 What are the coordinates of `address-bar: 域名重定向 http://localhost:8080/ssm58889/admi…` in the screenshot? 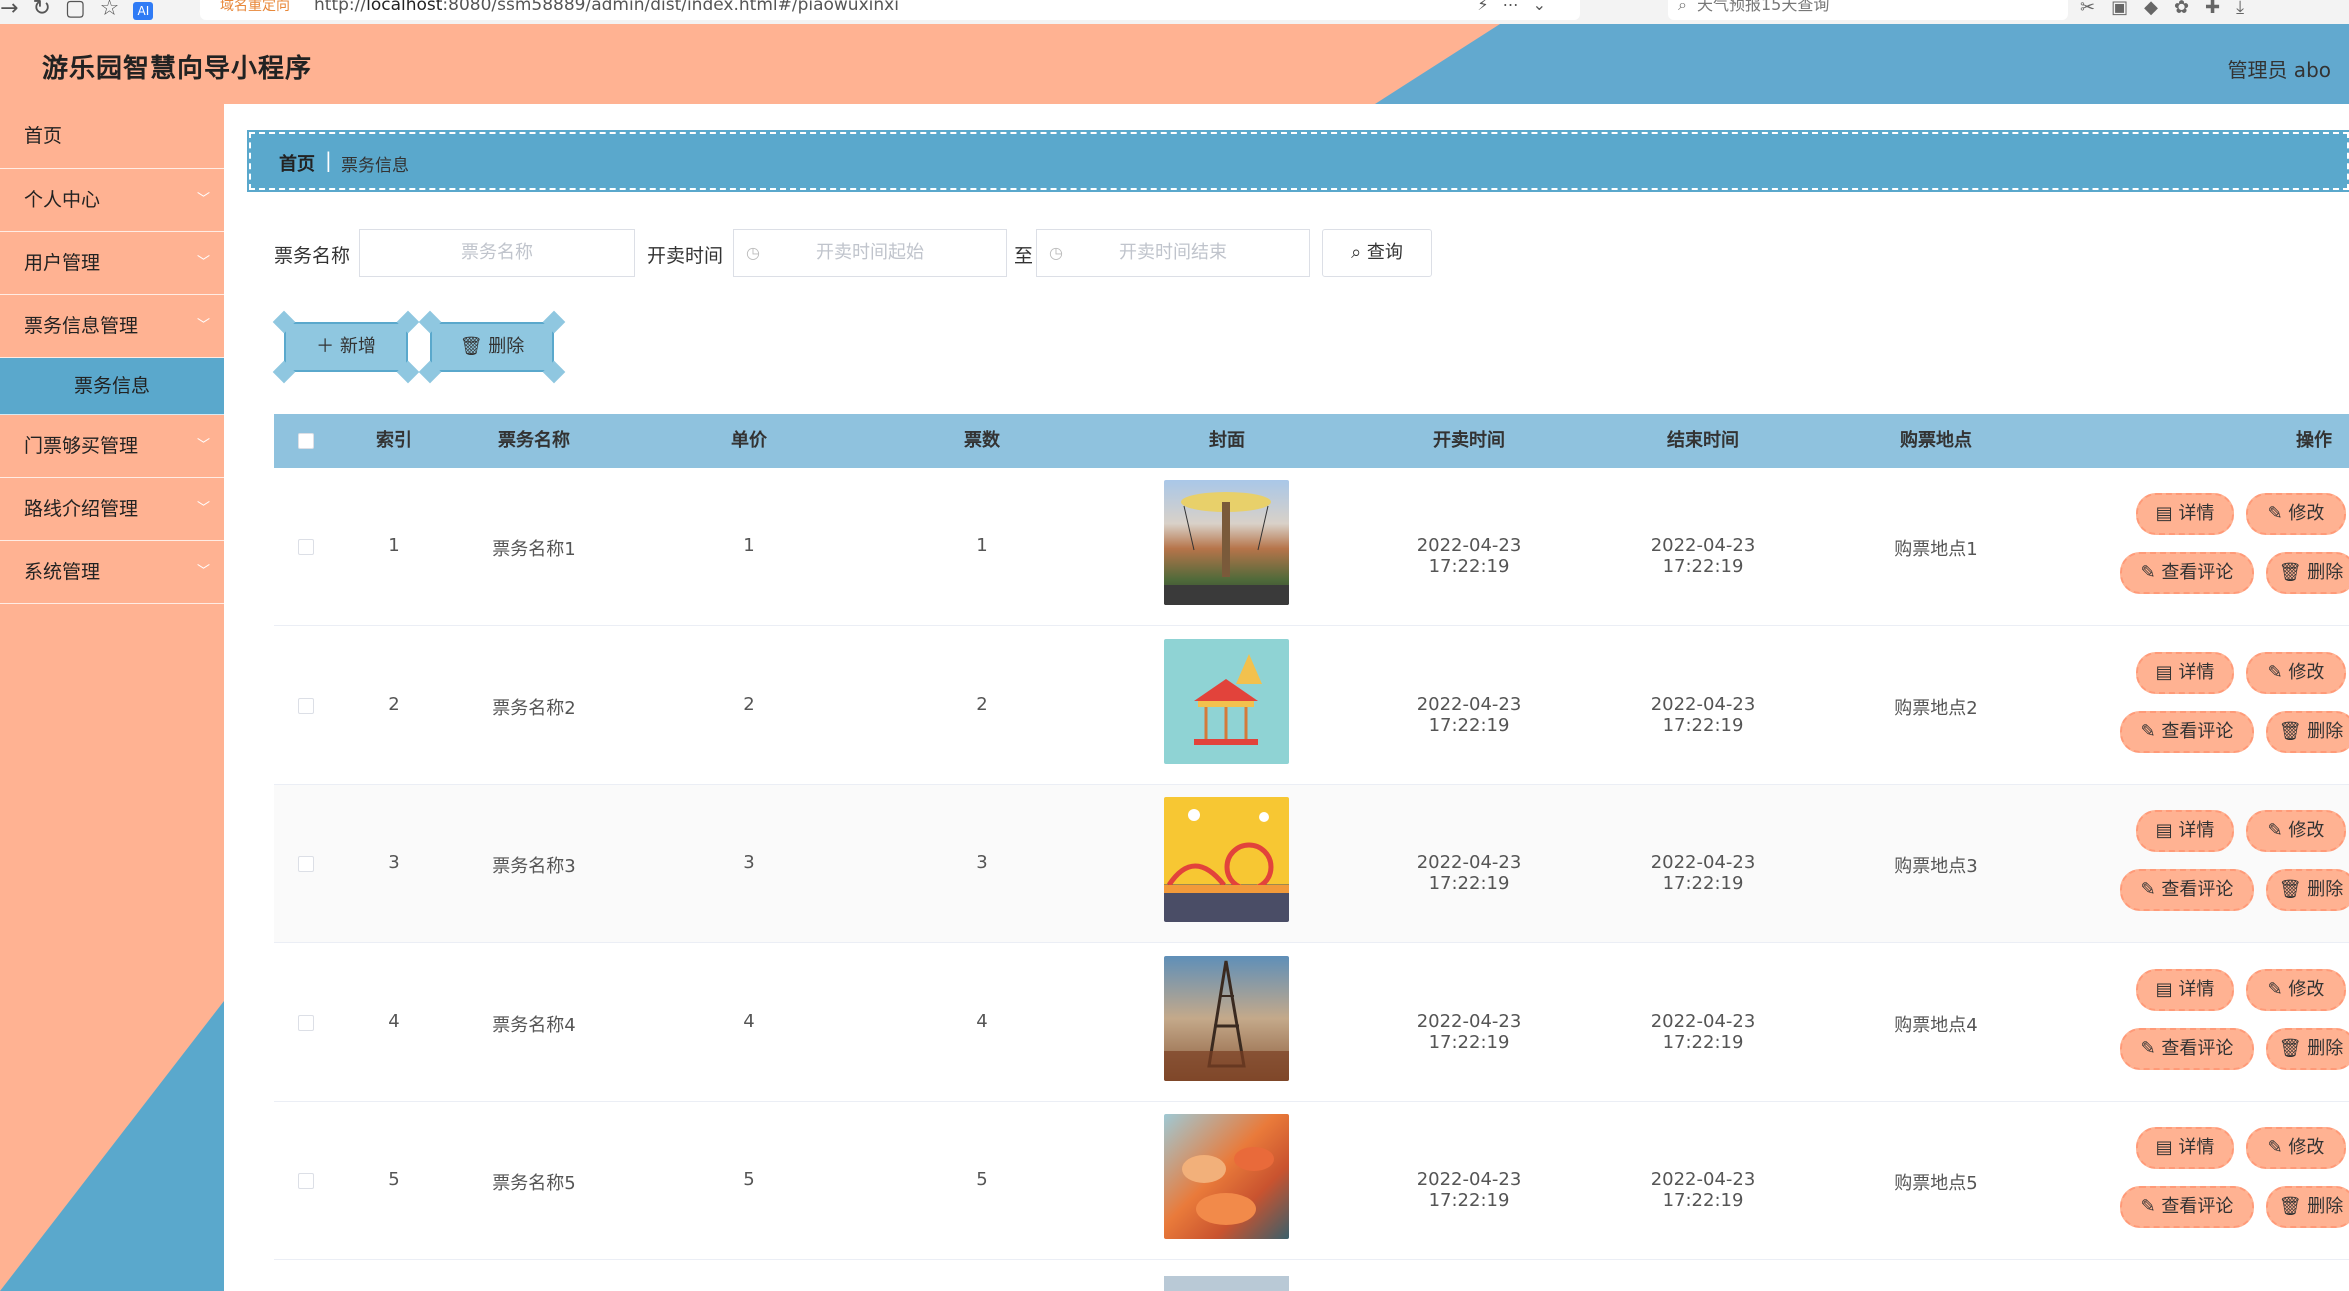 It's located at (890, 10).